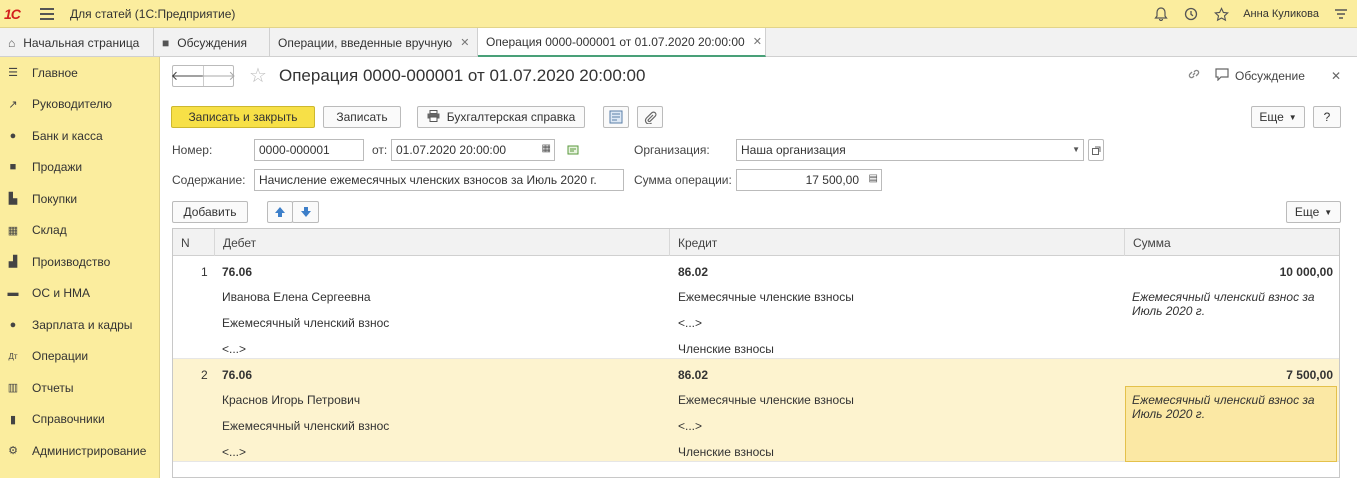 This screenshot has width=1357, height=478. What do you see at coordinates (212, 42) in the screenshot?
I see `tab-discussions: ■ Обсуждения` at bounding box center [212, 42].